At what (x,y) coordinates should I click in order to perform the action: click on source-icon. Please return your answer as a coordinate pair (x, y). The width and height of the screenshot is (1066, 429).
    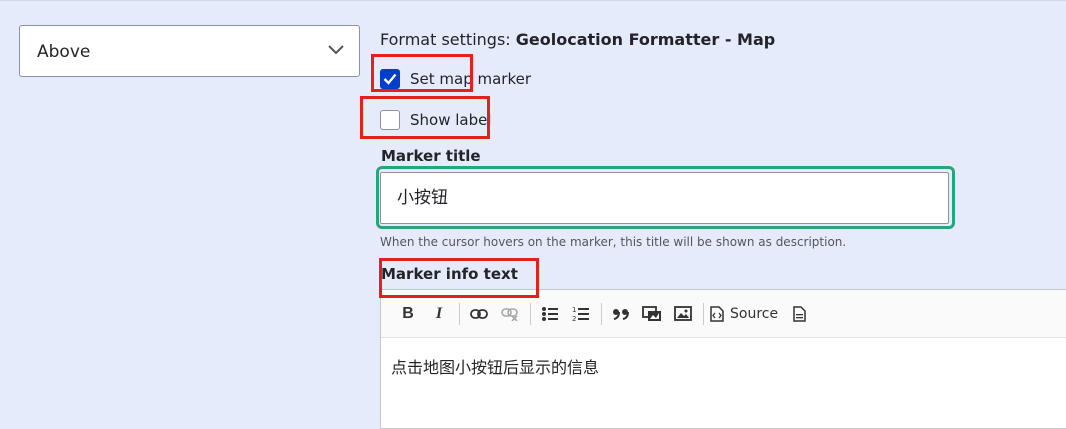
    Looking at the image, I should click on (717, 313).